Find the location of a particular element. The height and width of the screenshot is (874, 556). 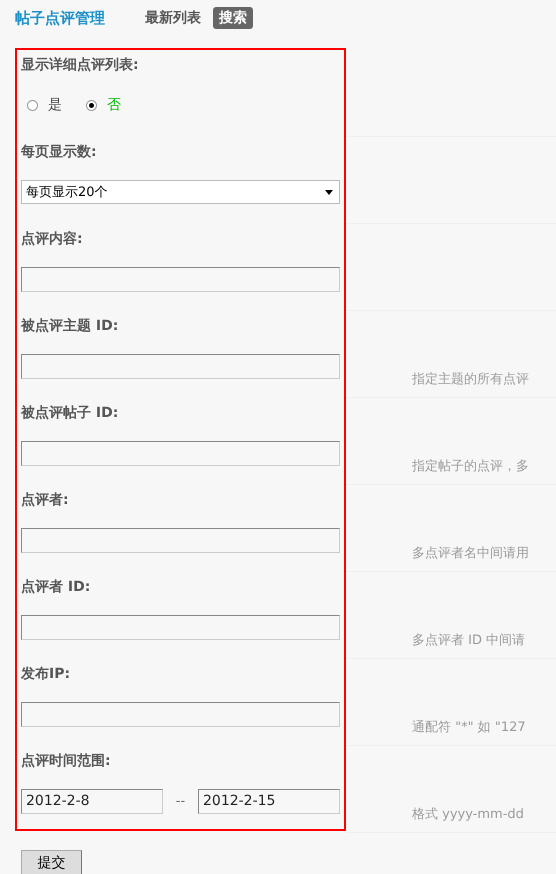

field-label: 显示详细点评列表: is located at coordinates (80, 65).